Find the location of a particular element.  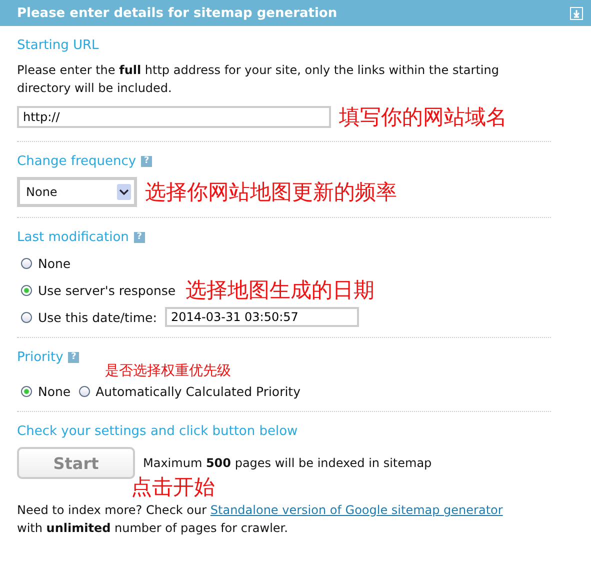

section-heading: Last modification is located at coordinates (73, 237).